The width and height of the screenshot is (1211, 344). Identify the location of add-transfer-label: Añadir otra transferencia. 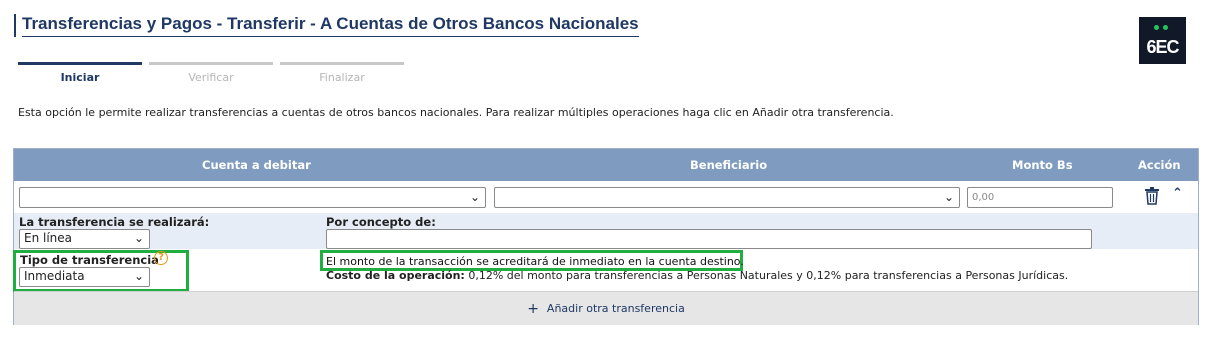
(615, 308).